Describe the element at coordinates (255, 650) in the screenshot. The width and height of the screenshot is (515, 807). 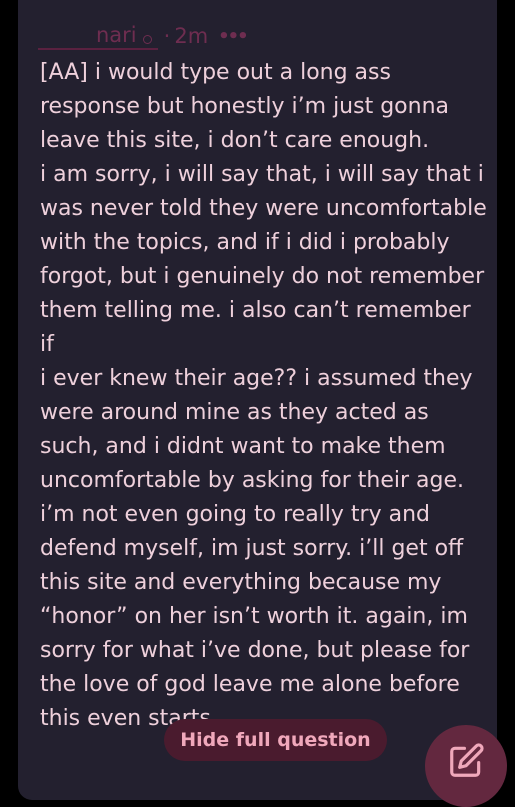
I see `body-line: sorry for what i’ve done, but please for` at that location.